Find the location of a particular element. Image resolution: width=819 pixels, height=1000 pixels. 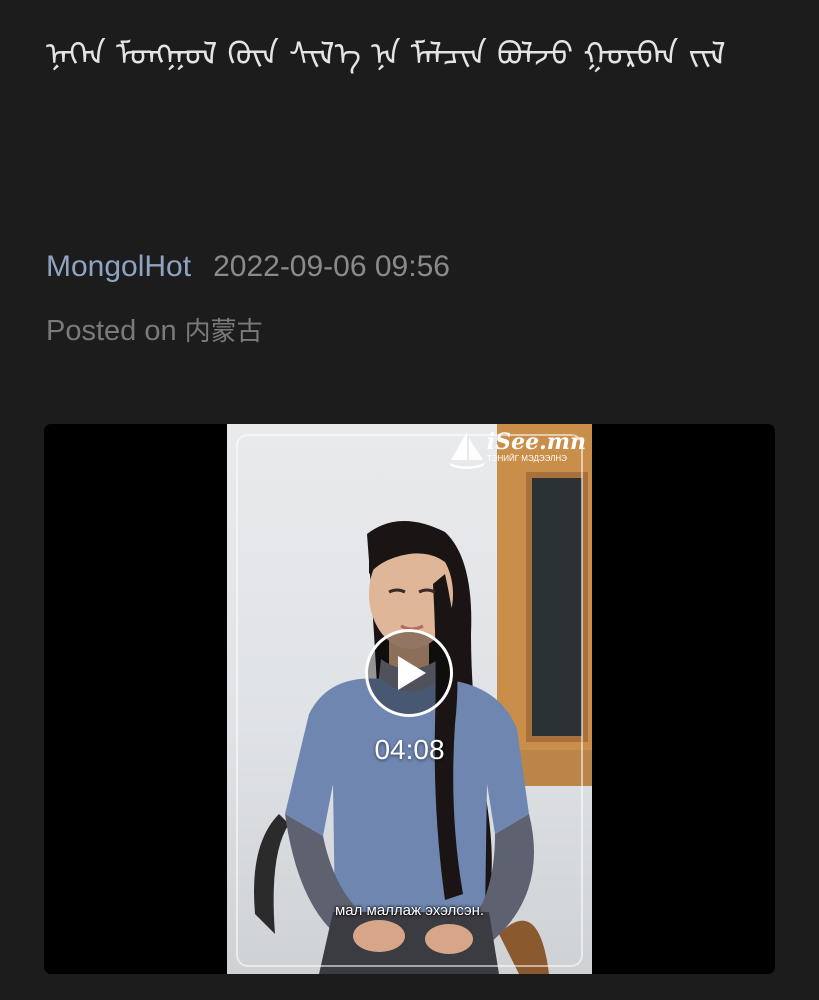

play-button is located at coordinates (409, 673).